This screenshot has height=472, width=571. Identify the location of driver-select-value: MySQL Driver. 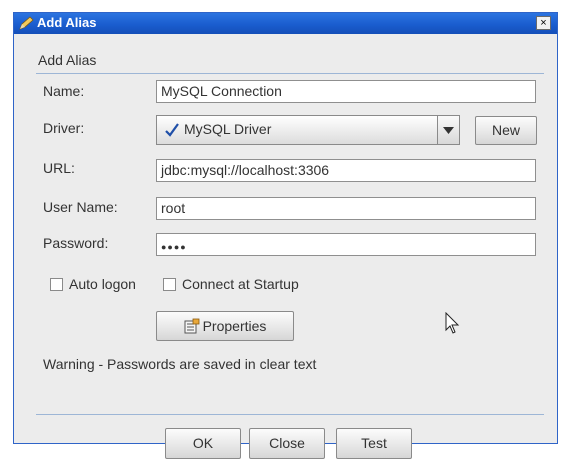
(228, 129).